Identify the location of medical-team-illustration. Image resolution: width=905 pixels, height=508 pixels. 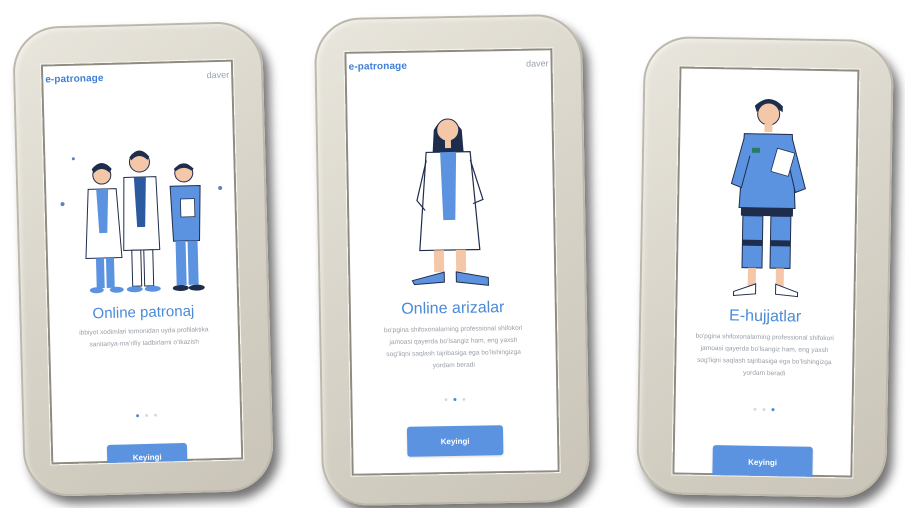
(141, 215).